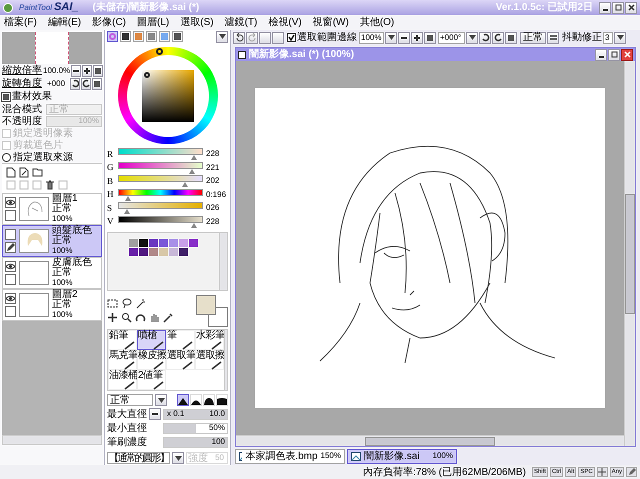 This screenshot has width=640, height=479. What do you see at coordinates (168, 96) in the screenshot?
I see `saturation-value-square` at bounding box center [168, 96].